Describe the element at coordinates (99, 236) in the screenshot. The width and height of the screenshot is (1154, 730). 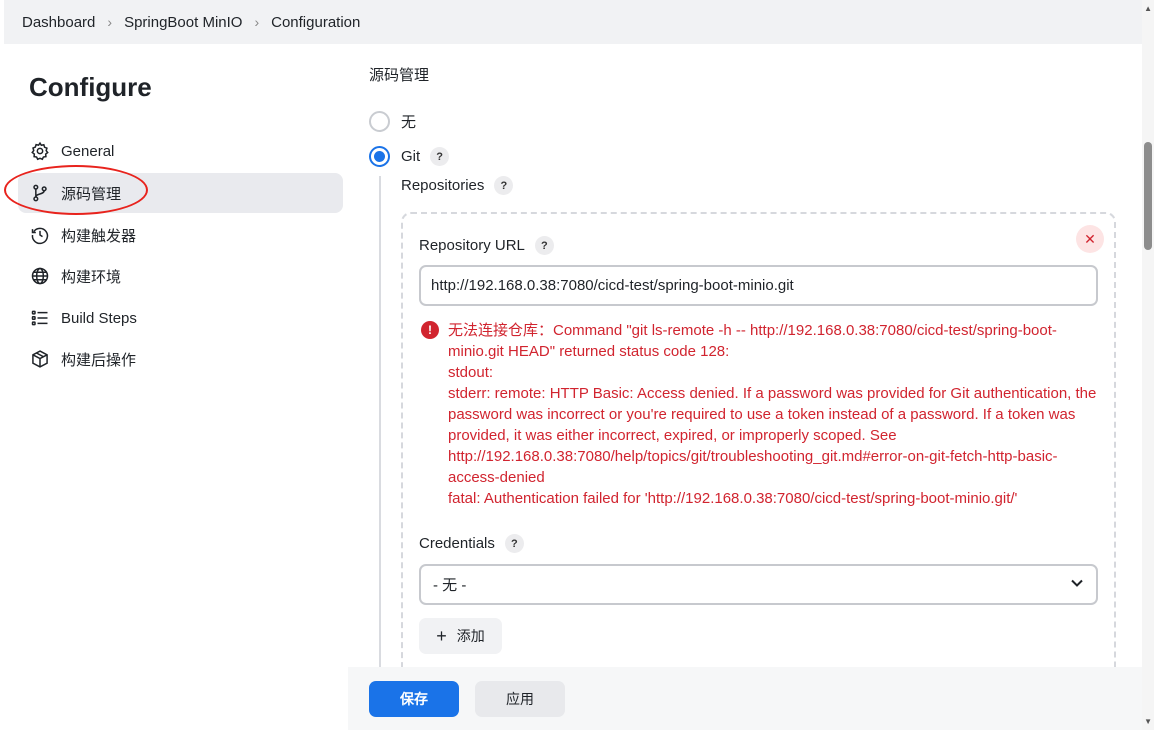
I see `sidebar-item-label: 构建触发器` at that location.